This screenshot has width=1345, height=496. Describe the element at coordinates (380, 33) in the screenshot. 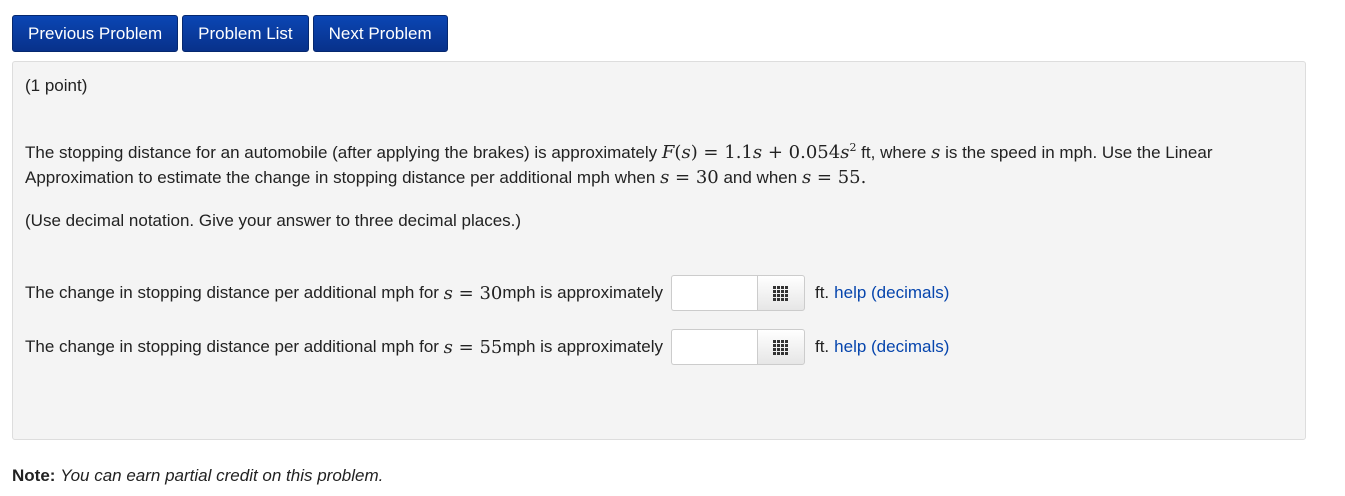

I see `next-problem-button: Next Problem` at that location.